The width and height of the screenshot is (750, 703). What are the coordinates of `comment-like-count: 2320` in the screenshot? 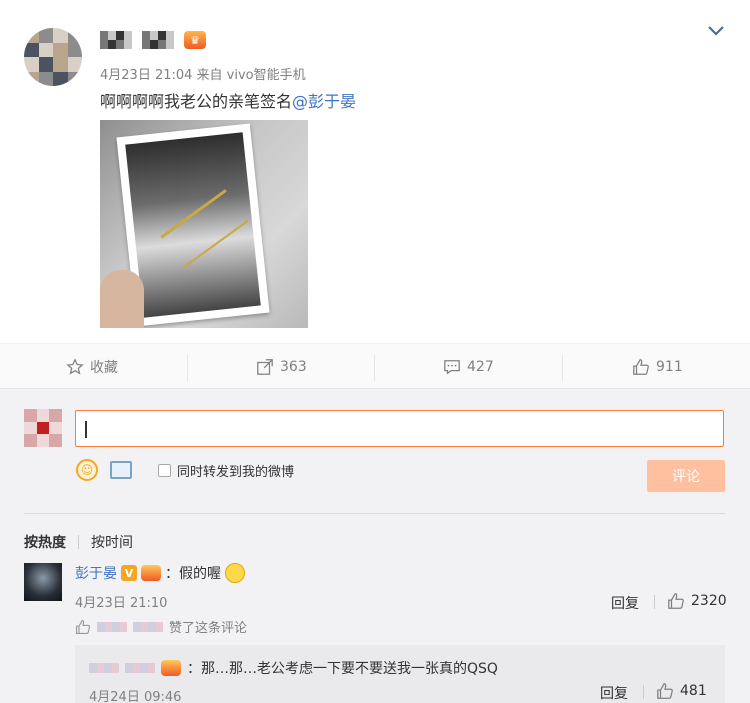 It's located at (709, 601).